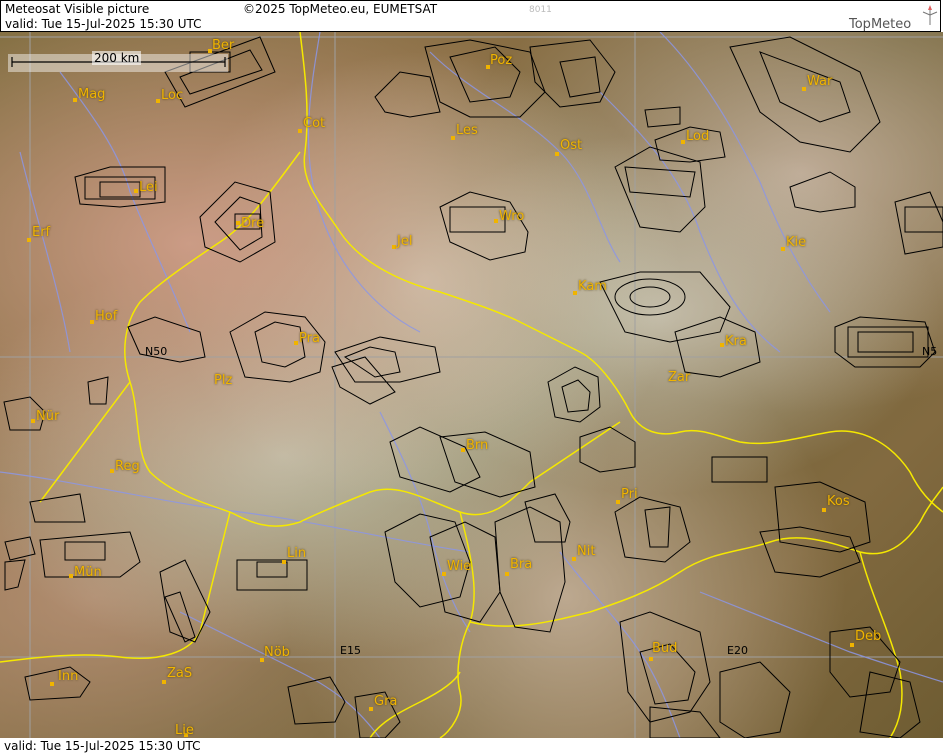 This screenshot has height=754, width=943. What do you see at coordinates (586, 551) in the screenshot?
I see `city-nit: Nit` at bounding box center [586, 551].